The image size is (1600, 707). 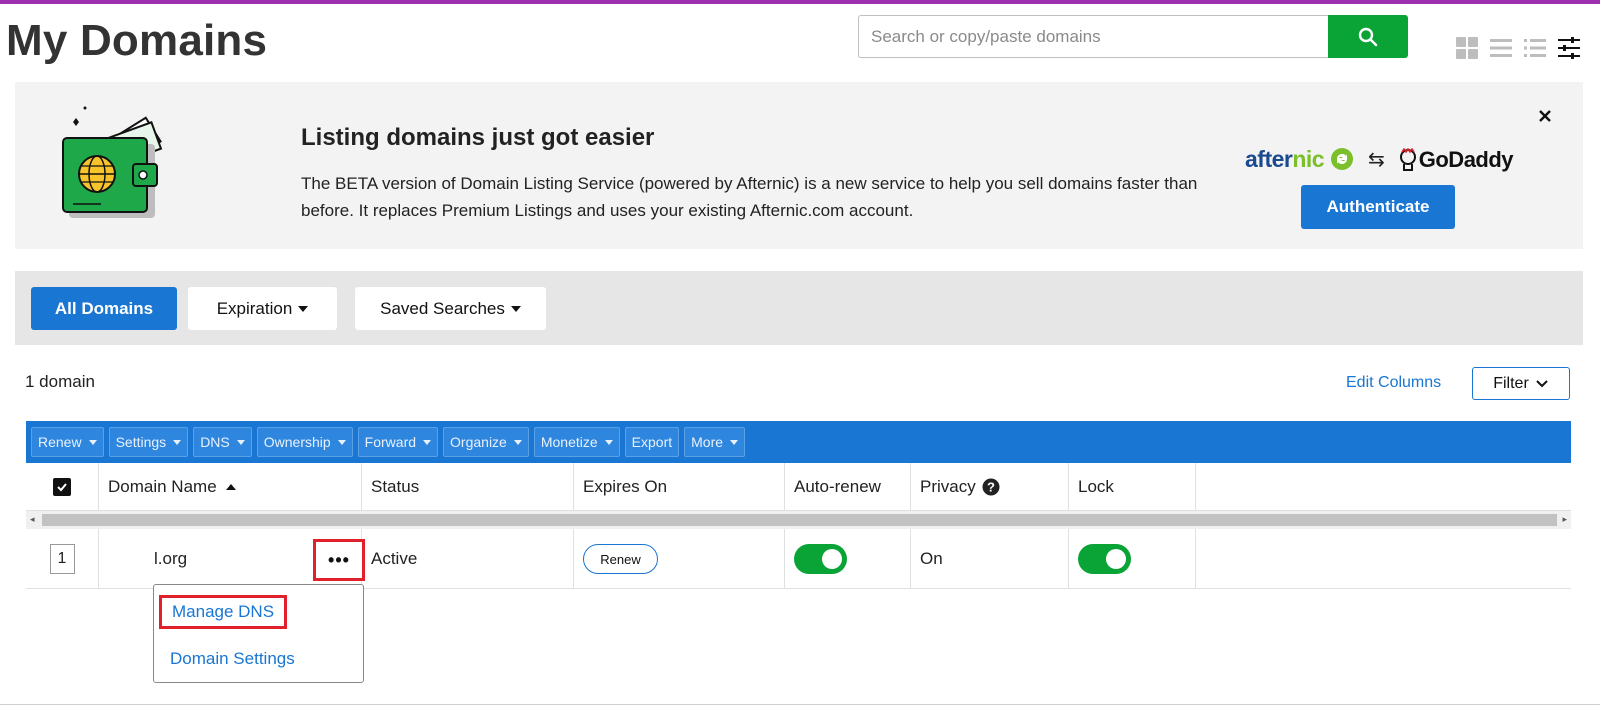 What do you see at coordinates (1104, 559) in the screenshot?
I see `lock-toggle` at bounding box center [1104, 559].